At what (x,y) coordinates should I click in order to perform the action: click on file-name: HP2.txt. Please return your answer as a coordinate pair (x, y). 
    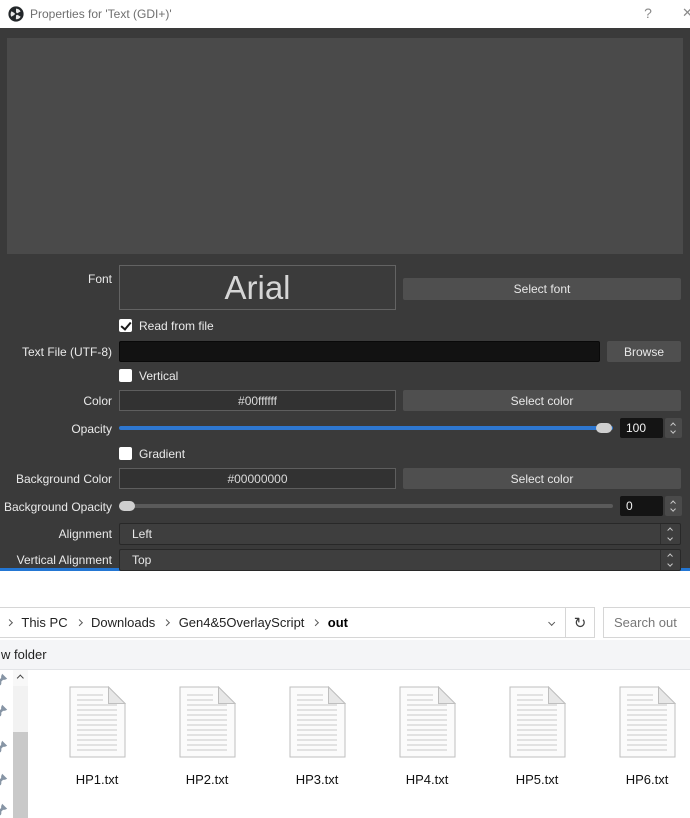
    Looking at the image, I should click on (207, 779).